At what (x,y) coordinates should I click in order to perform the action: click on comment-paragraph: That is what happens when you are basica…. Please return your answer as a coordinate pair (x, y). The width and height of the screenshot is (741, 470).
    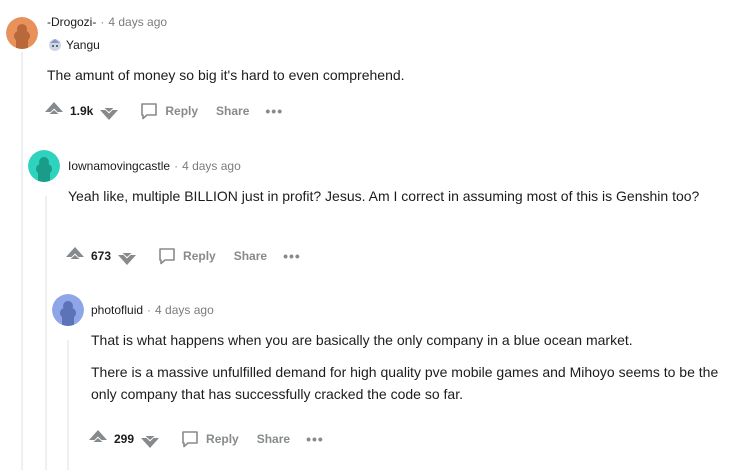
    Looking at the image, I should click on (362, 340).